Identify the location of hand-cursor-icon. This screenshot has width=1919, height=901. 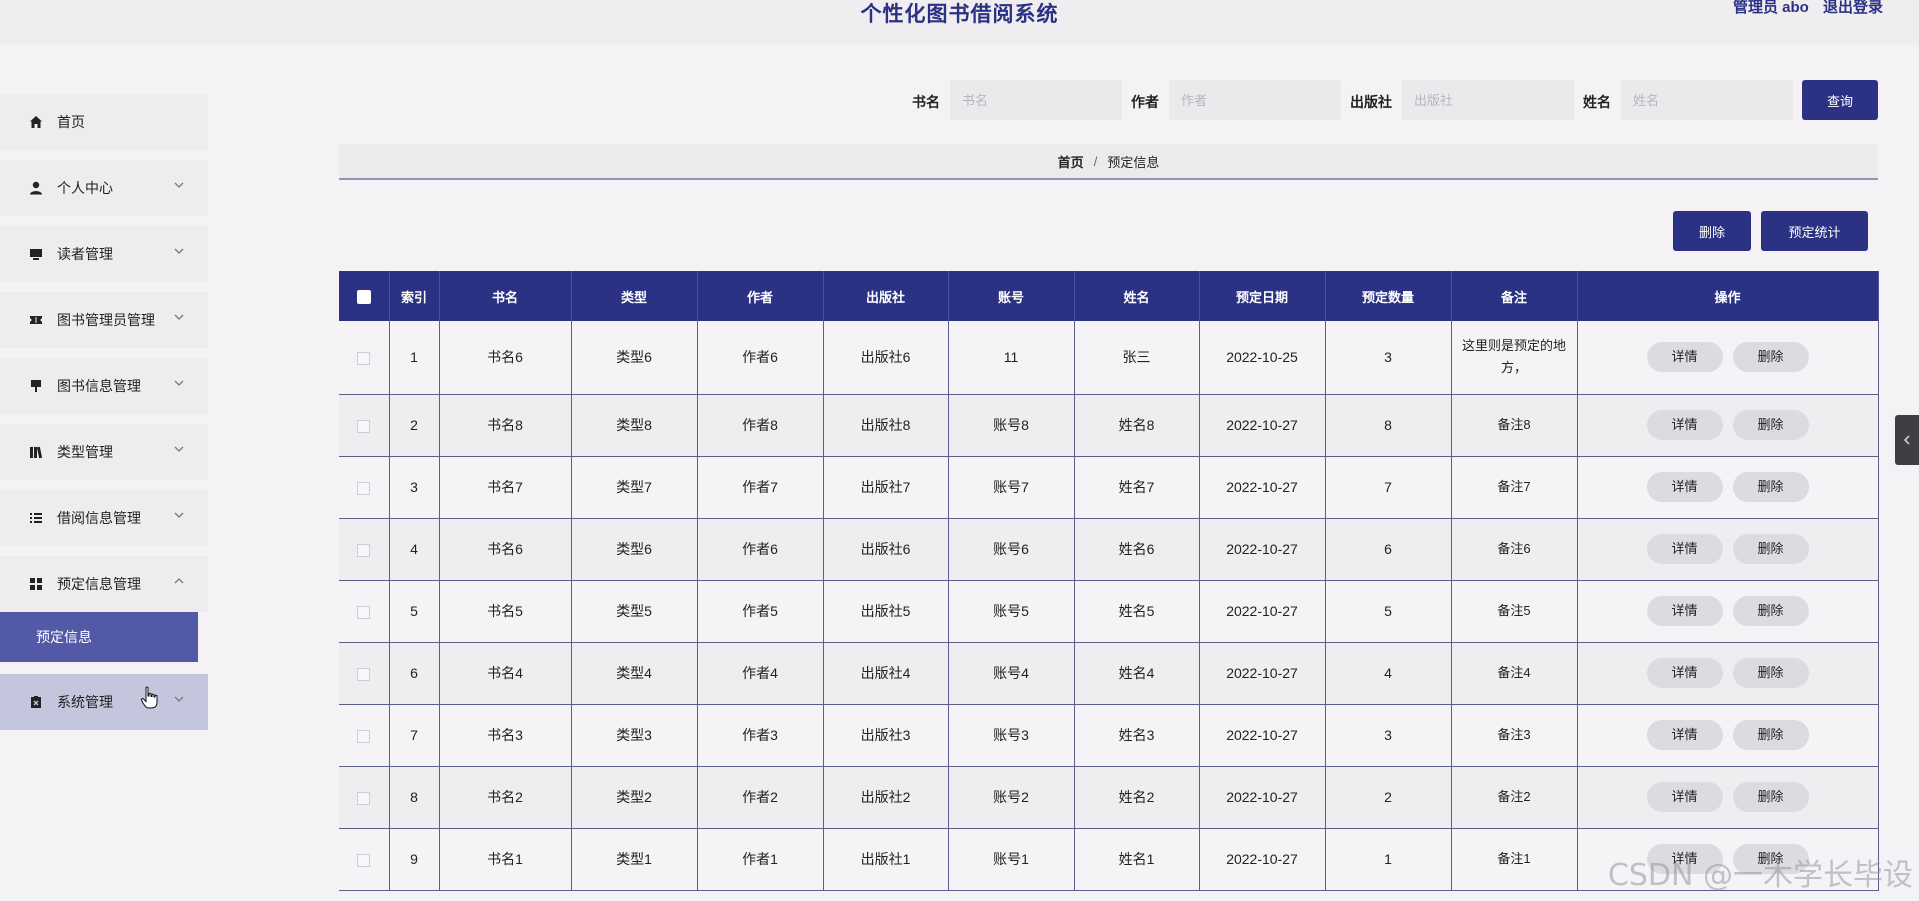
(149, 697).